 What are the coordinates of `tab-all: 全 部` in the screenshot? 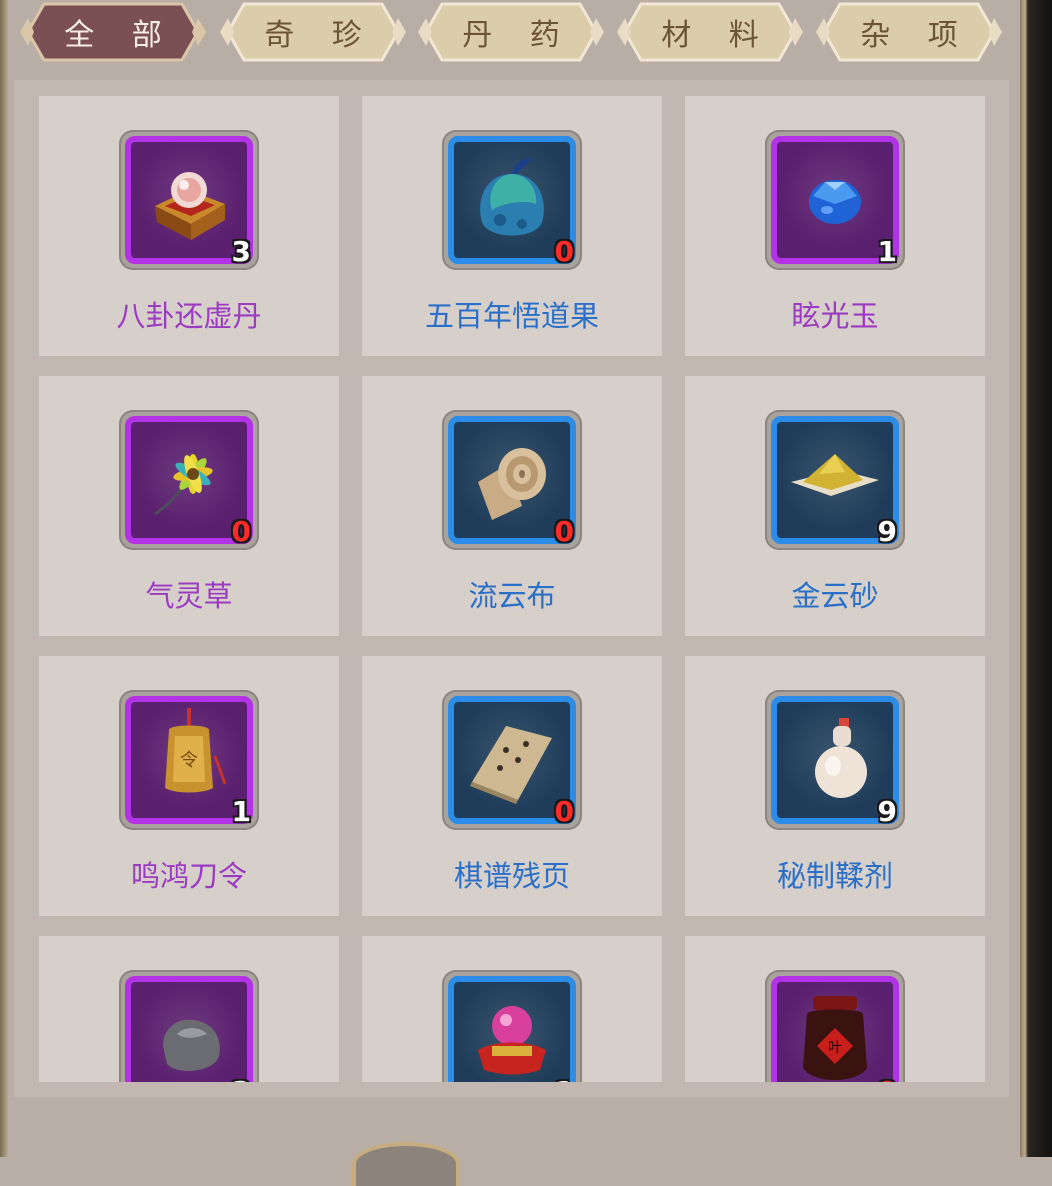 It's located at (113, 32).